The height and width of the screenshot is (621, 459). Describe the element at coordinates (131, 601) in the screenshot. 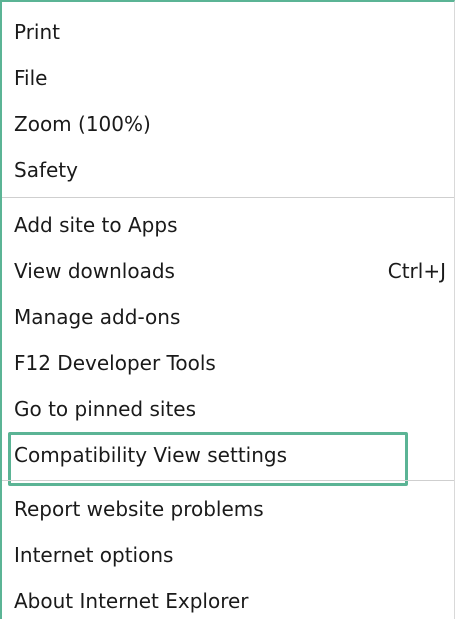

I see `menu-item-label: About Internet Explorer` at that location.